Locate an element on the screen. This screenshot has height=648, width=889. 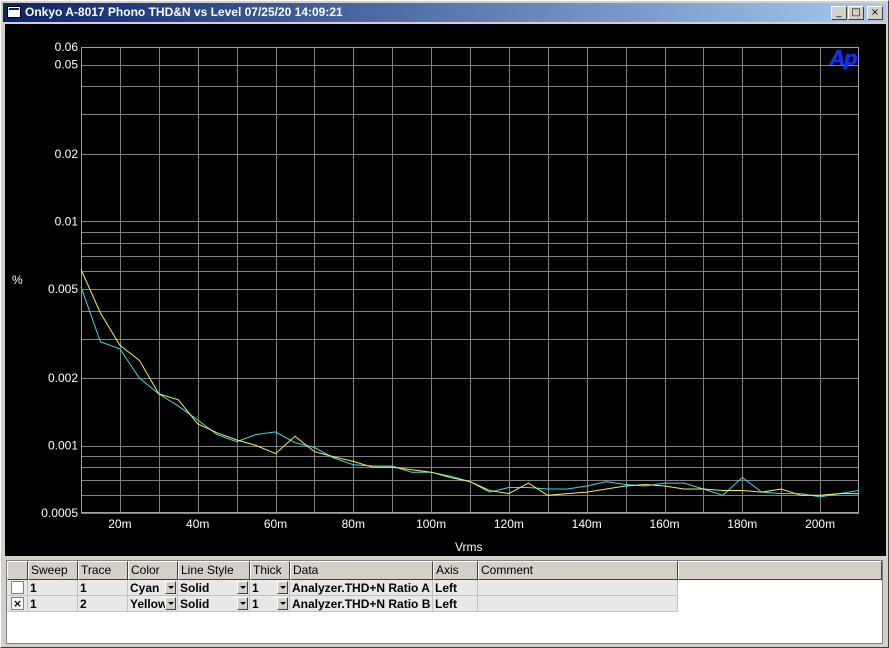
y-tick-label: 0.005 is located at coordinates (63, 289).